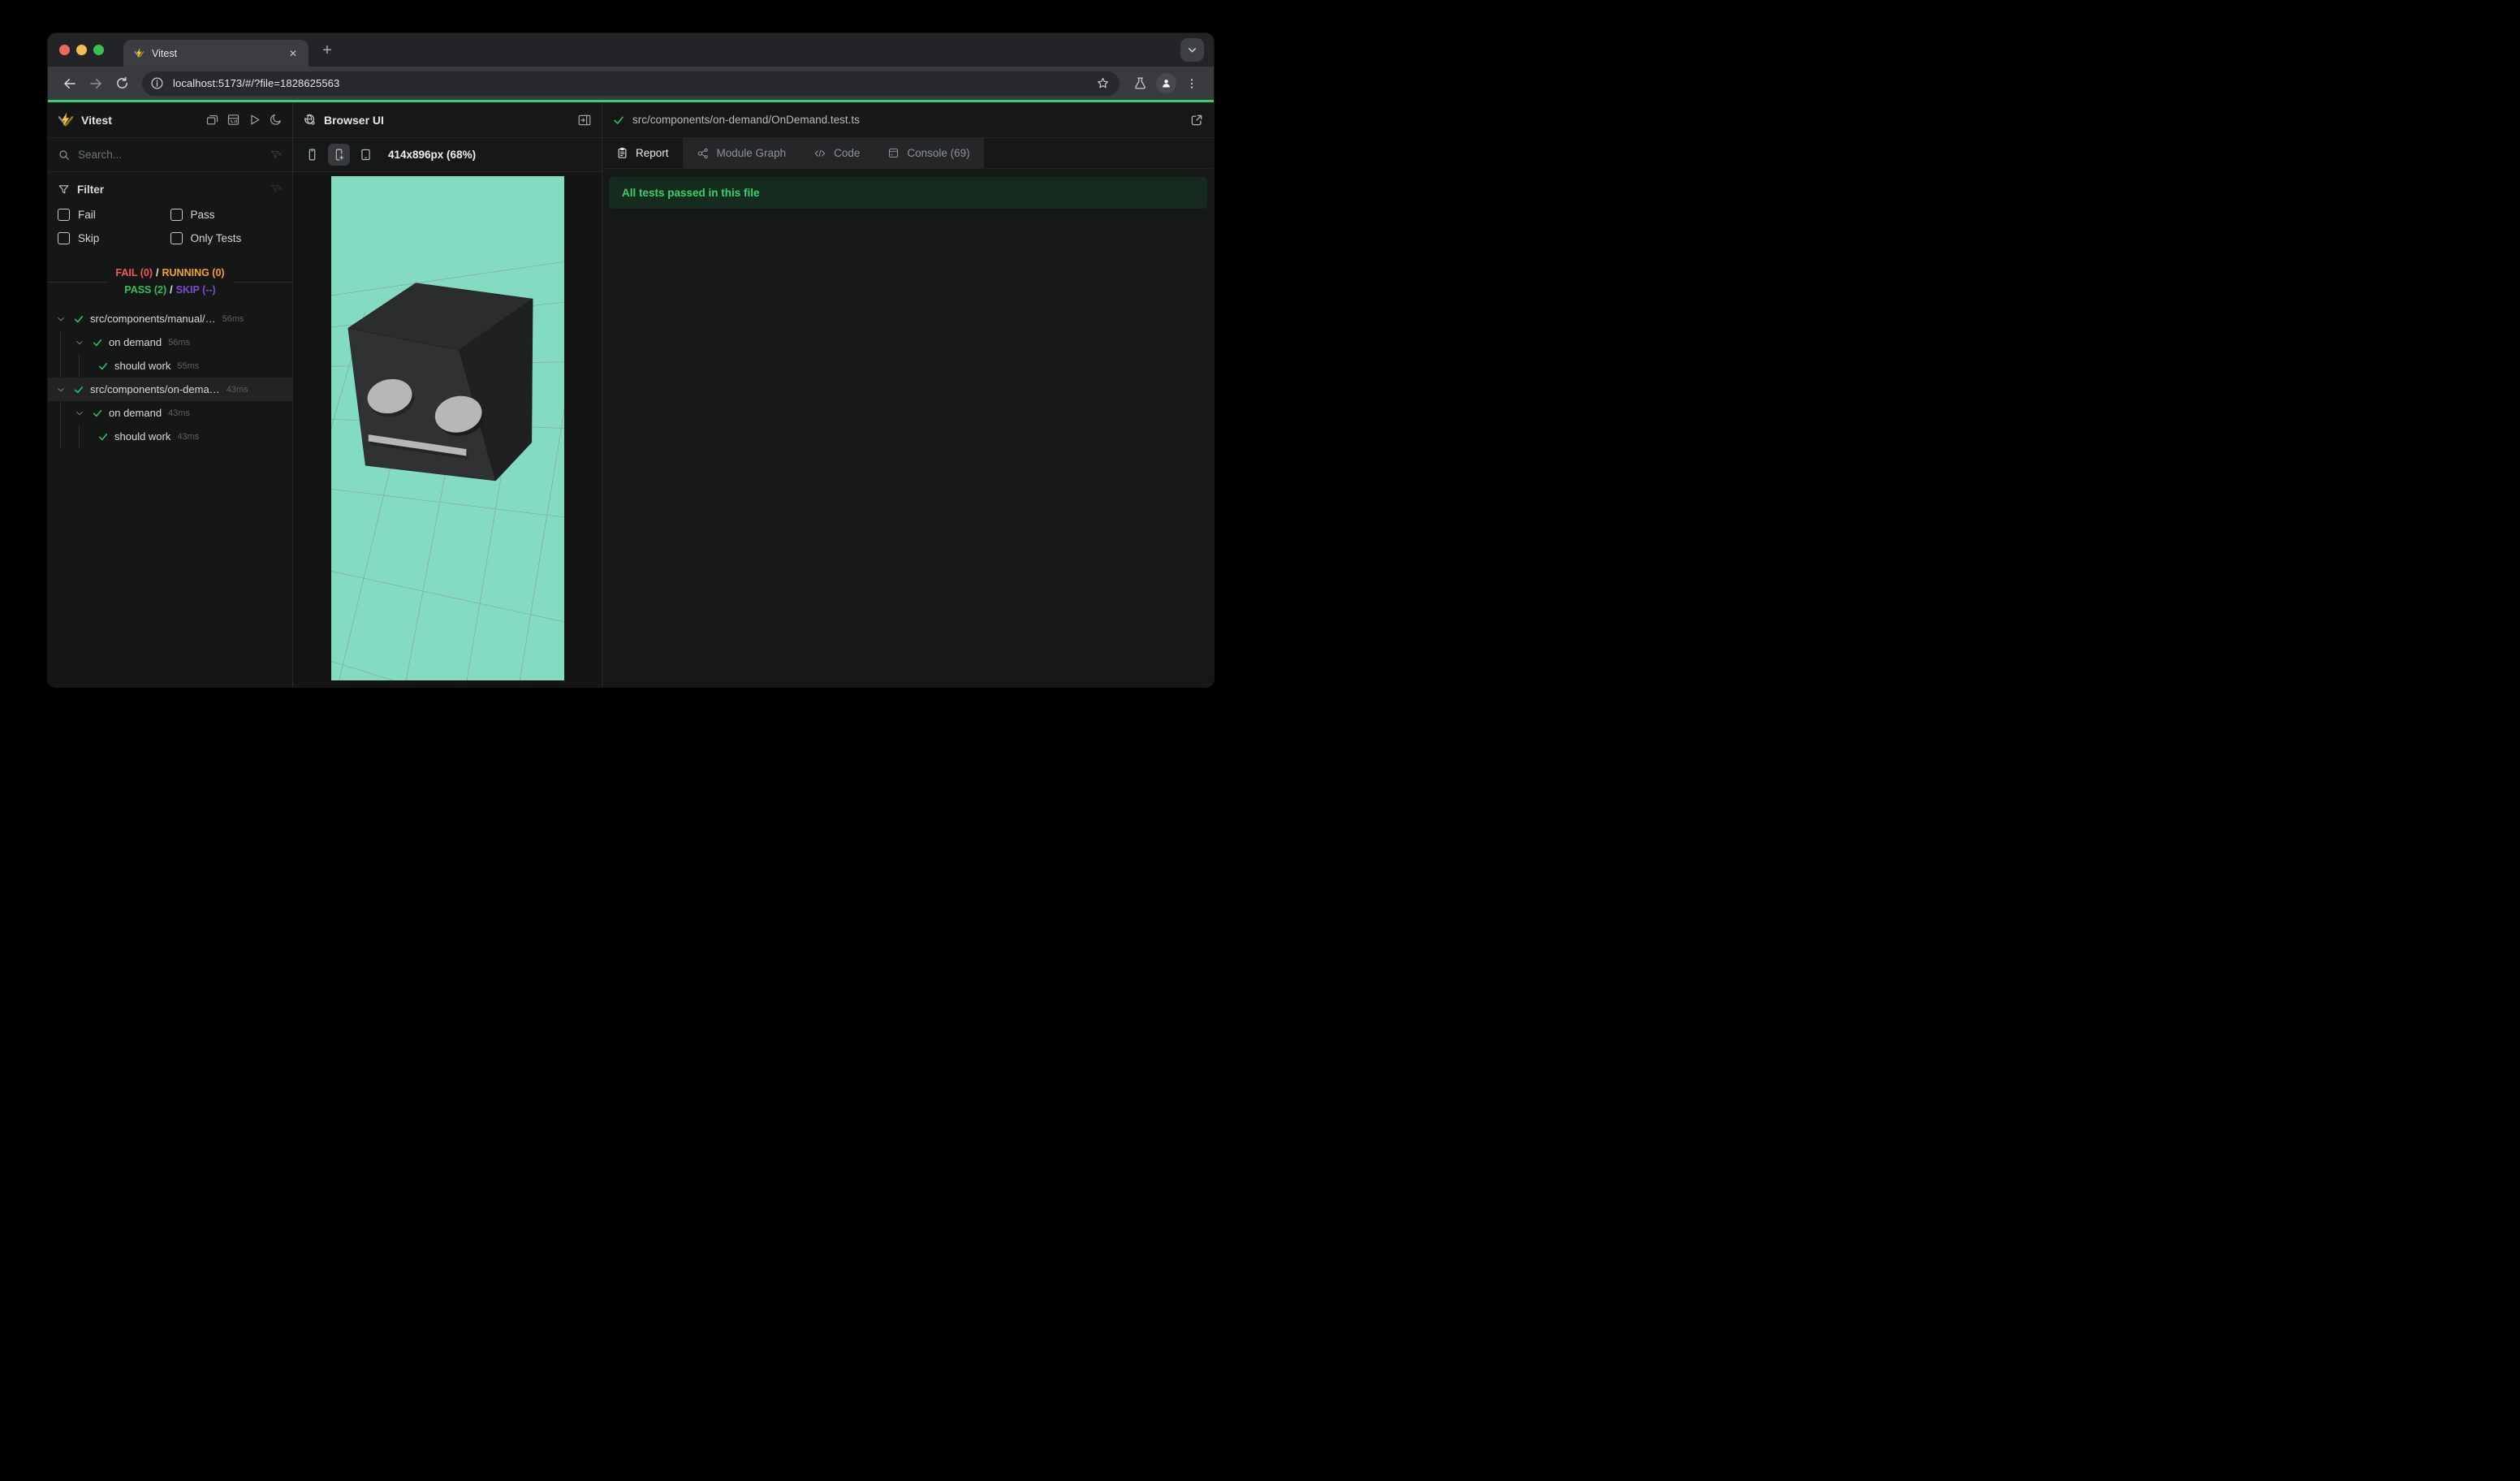 The height and width of the screenshot is (1481, 2520). What do you see at coordinates (134, 272) in the screenshot?
I see `summary-segment: FAIL (0)` at bounding box center [134, 272].